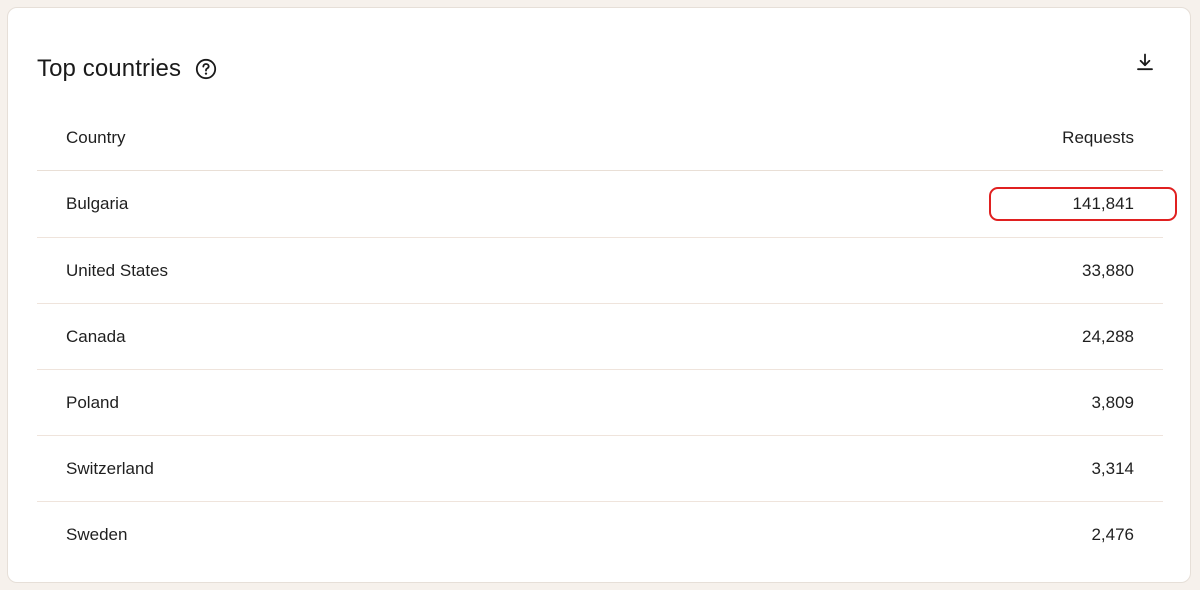  I want to click on table-row: Poland 3,809, so click(600, 402).